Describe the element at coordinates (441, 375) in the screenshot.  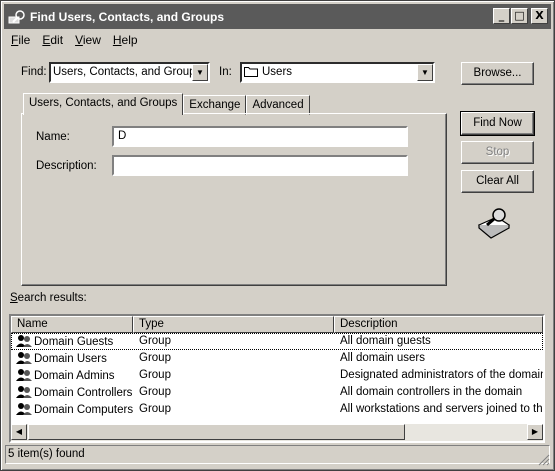
I see `cell-description: Designated administrators of the domain` at that location.